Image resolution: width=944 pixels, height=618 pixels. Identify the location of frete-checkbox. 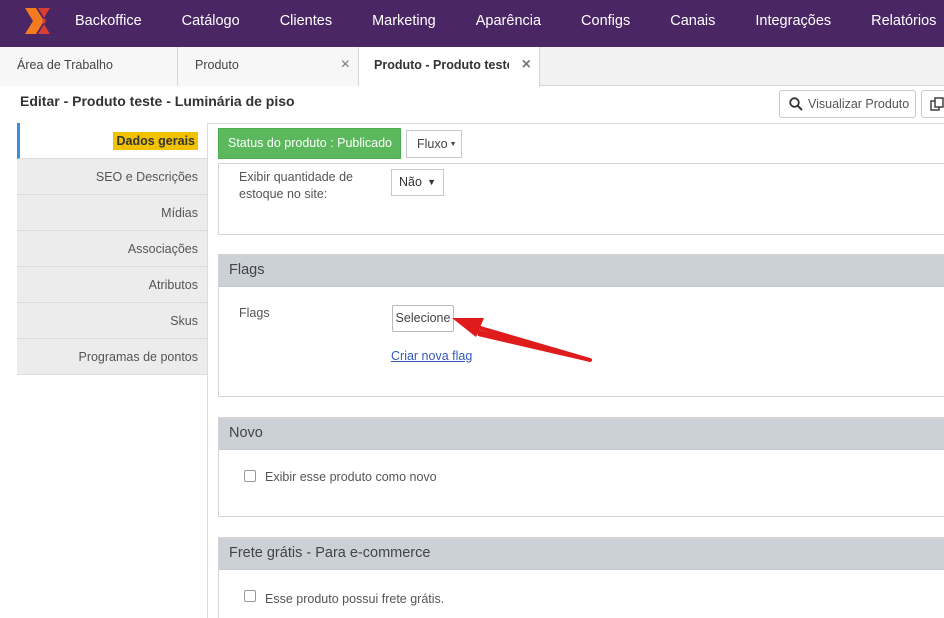
(250, 596).